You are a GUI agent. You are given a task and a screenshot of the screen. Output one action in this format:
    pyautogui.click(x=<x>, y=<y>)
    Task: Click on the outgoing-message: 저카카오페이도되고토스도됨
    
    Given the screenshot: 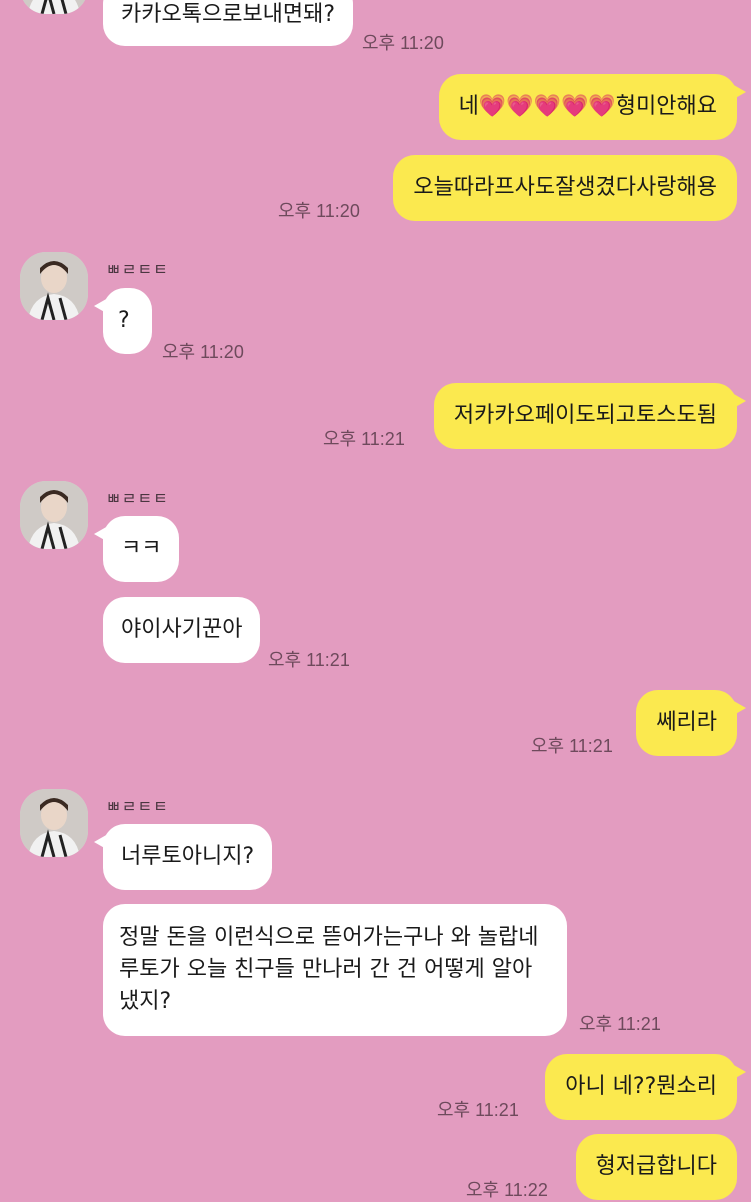 What is the action you would take?
    pyautogui.click(x=590, y=416)
    